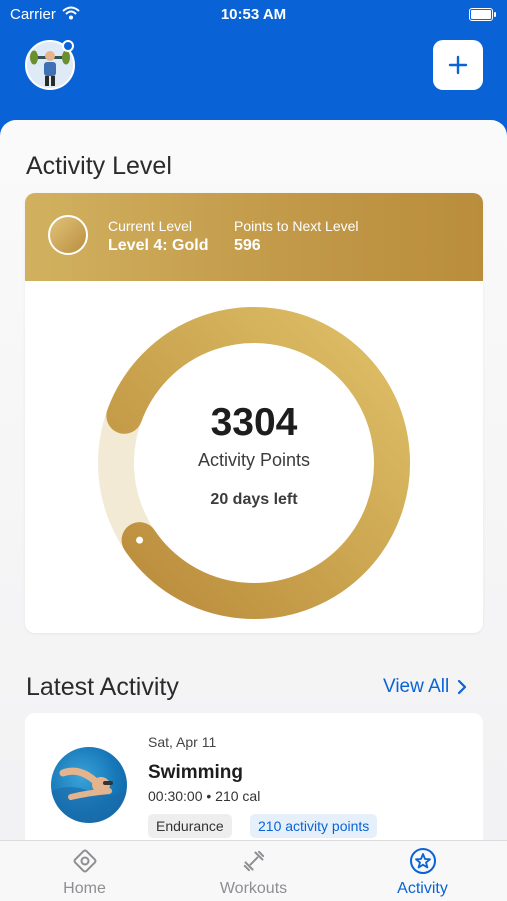 The width and height of the screenshot is (507, 901). I want to click on tab-workouts: Workouts, so click(253, 871).